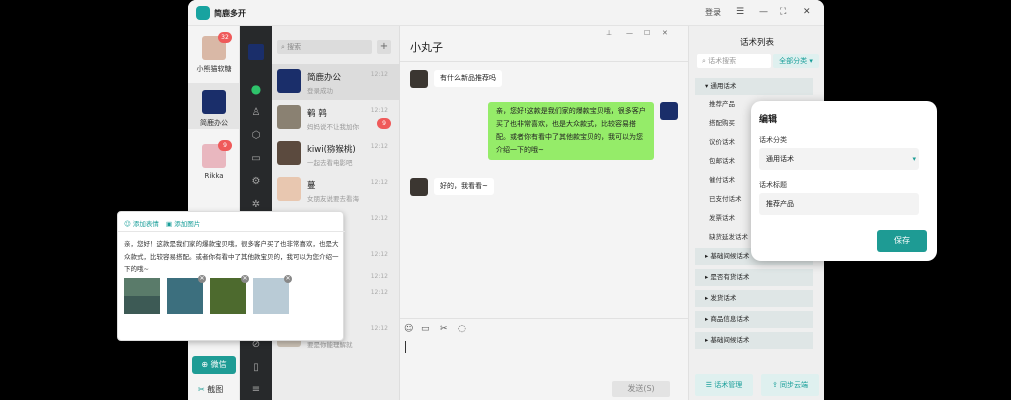  What do you see at coordinates (336, 118) in the screenshot?
I see `list-item: 鹌 鹑 妈妈说不让我加你 12:12 9` at bounding box center [336, 118].